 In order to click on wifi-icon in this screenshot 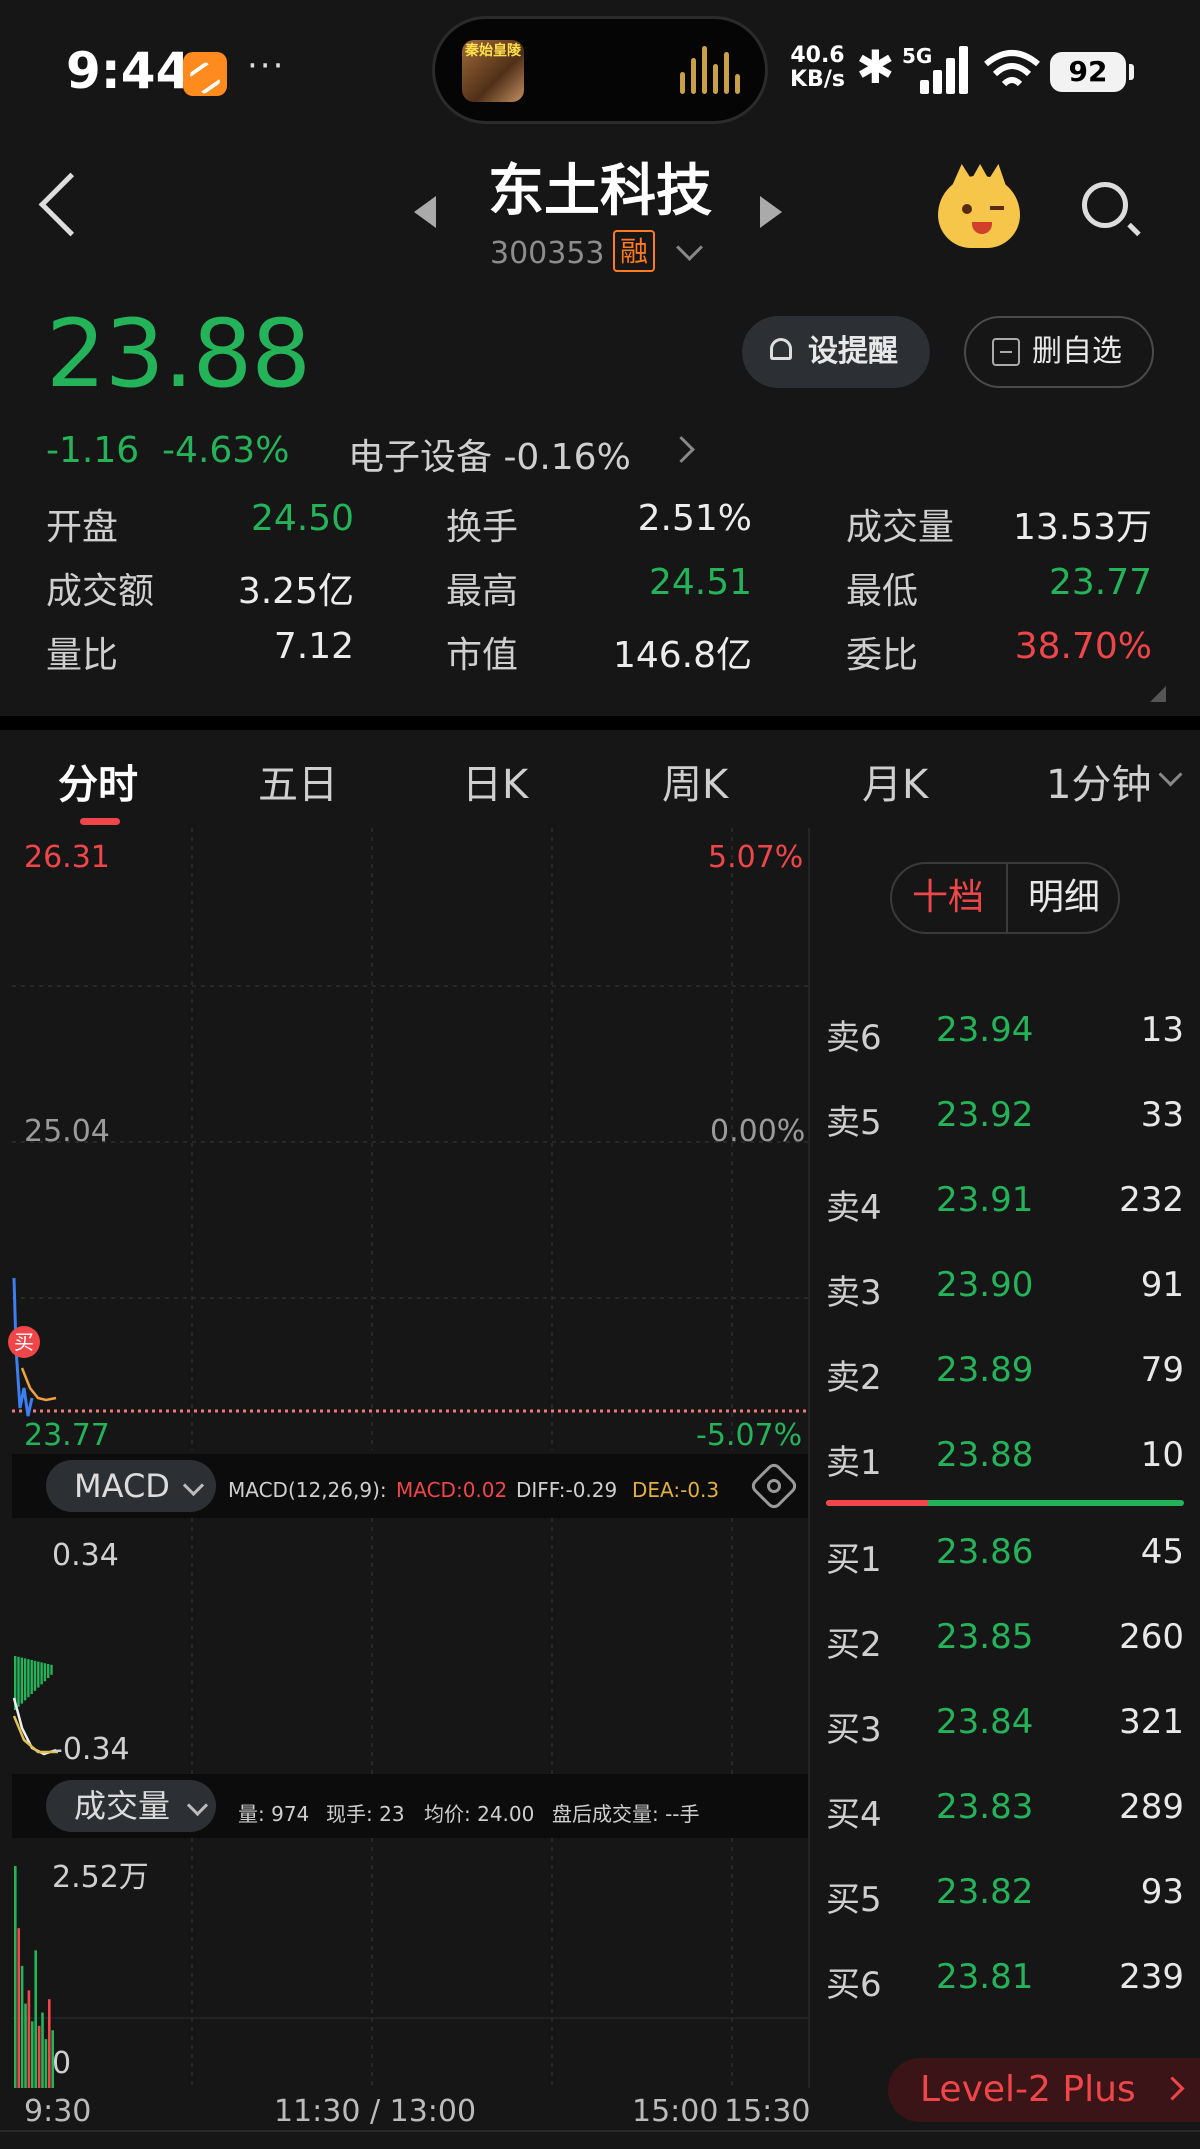, I will do `click(1012, 68)`.